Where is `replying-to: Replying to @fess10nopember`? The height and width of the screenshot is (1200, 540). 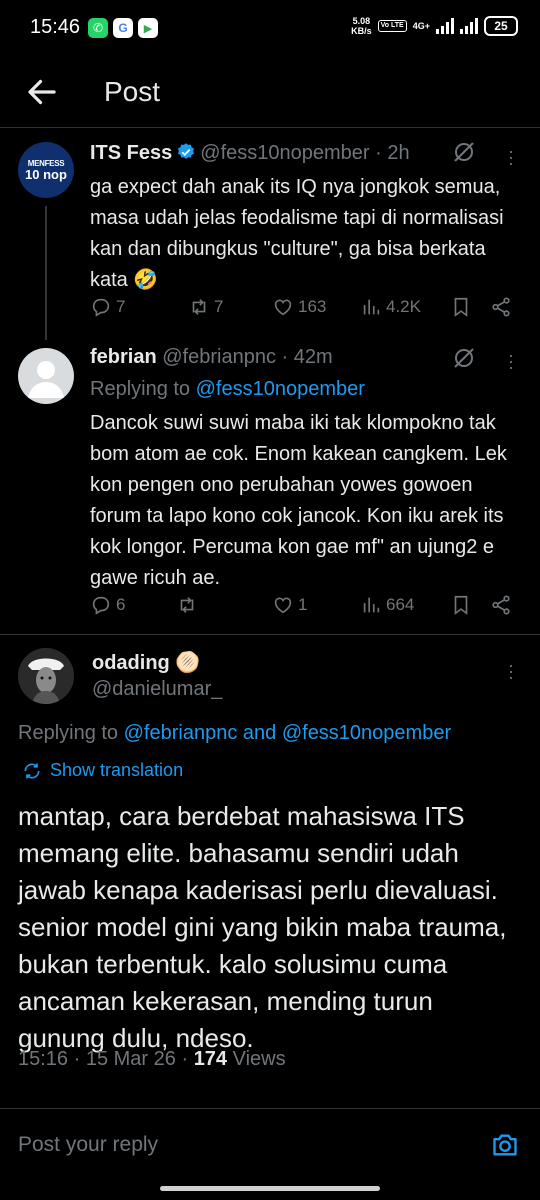
replying-to: Replying to @fess10nopember is located at coordinates (227, 389).